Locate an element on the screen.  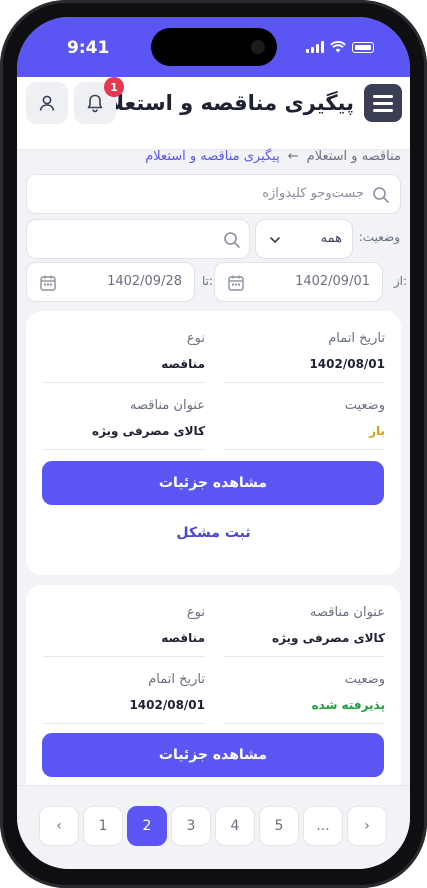
signal-icon is located at coordinates (315, 47).